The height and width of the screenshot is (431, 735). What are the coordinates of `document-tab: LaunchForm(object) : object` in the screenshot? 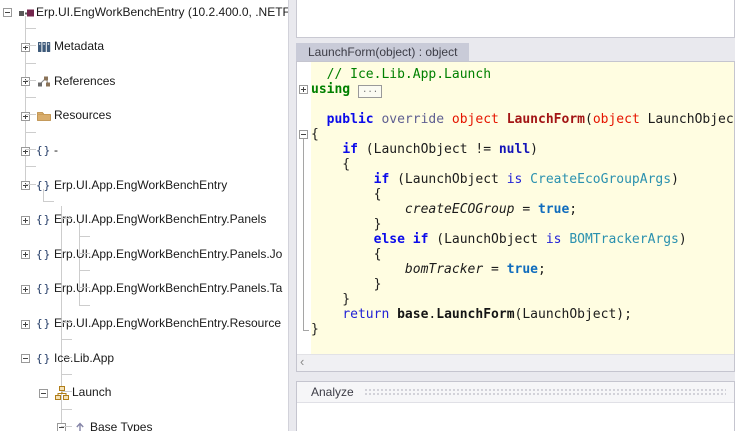 It's located at (383, 52).